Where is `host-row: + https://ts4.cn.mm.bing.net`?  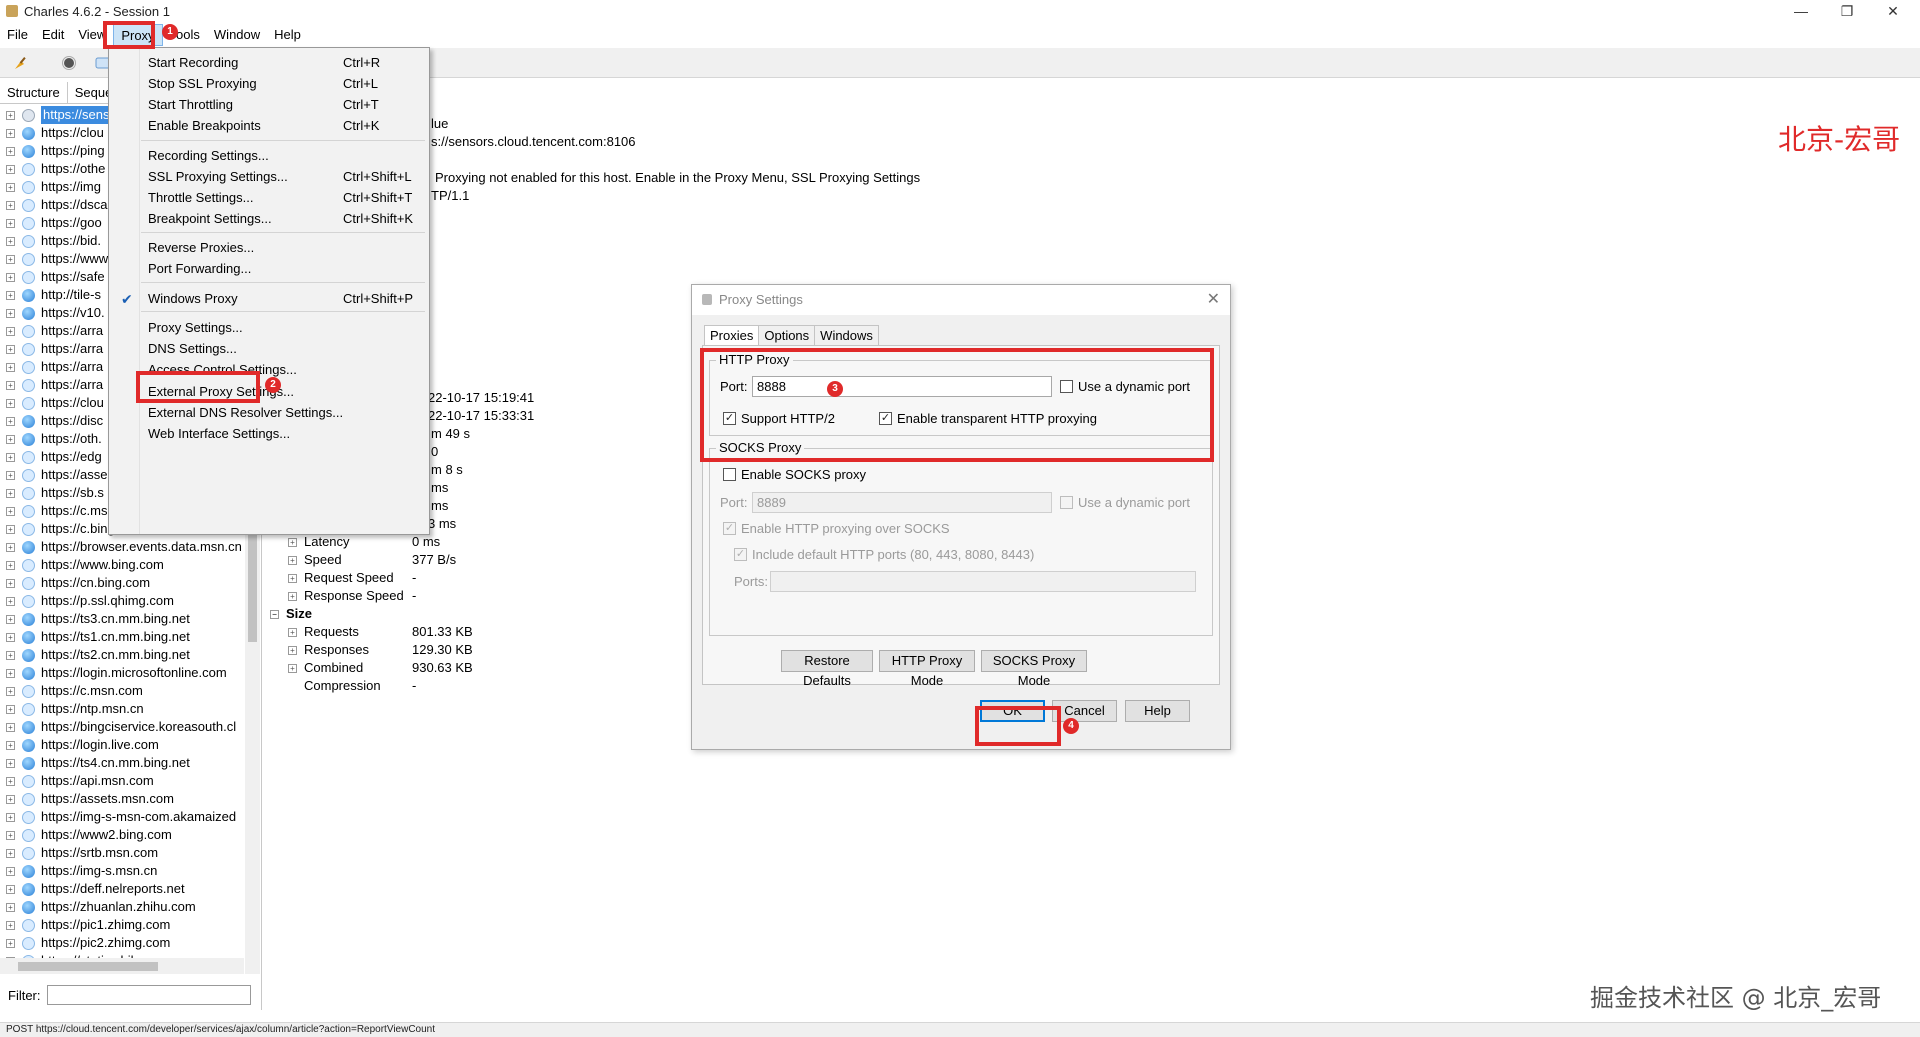
host-row: + https://ts4.cn.mm.bing.net is located at coordinates (122, 763).